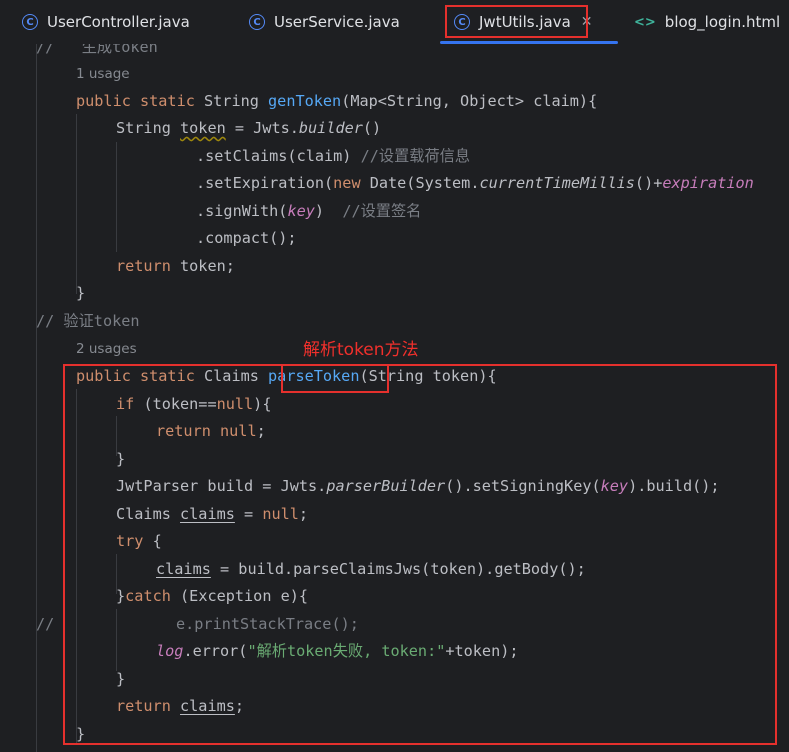  I want to click on tab-usercontroller: C UserController.java, so click(106, 22).